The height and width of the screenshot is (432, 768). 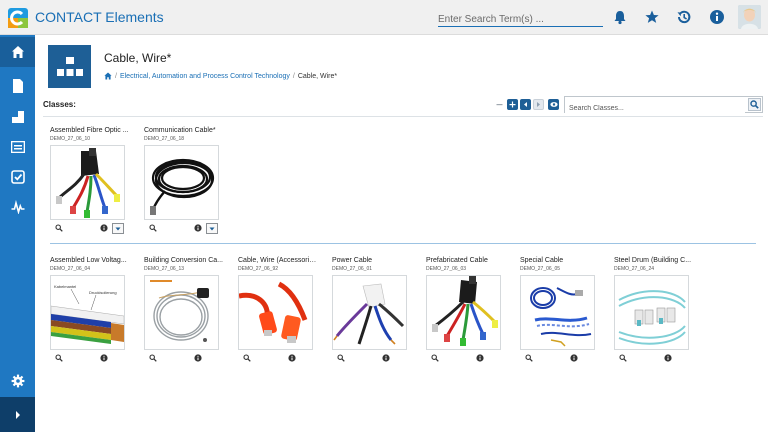 I want to click on expand-button, so click(x=512, y=104).